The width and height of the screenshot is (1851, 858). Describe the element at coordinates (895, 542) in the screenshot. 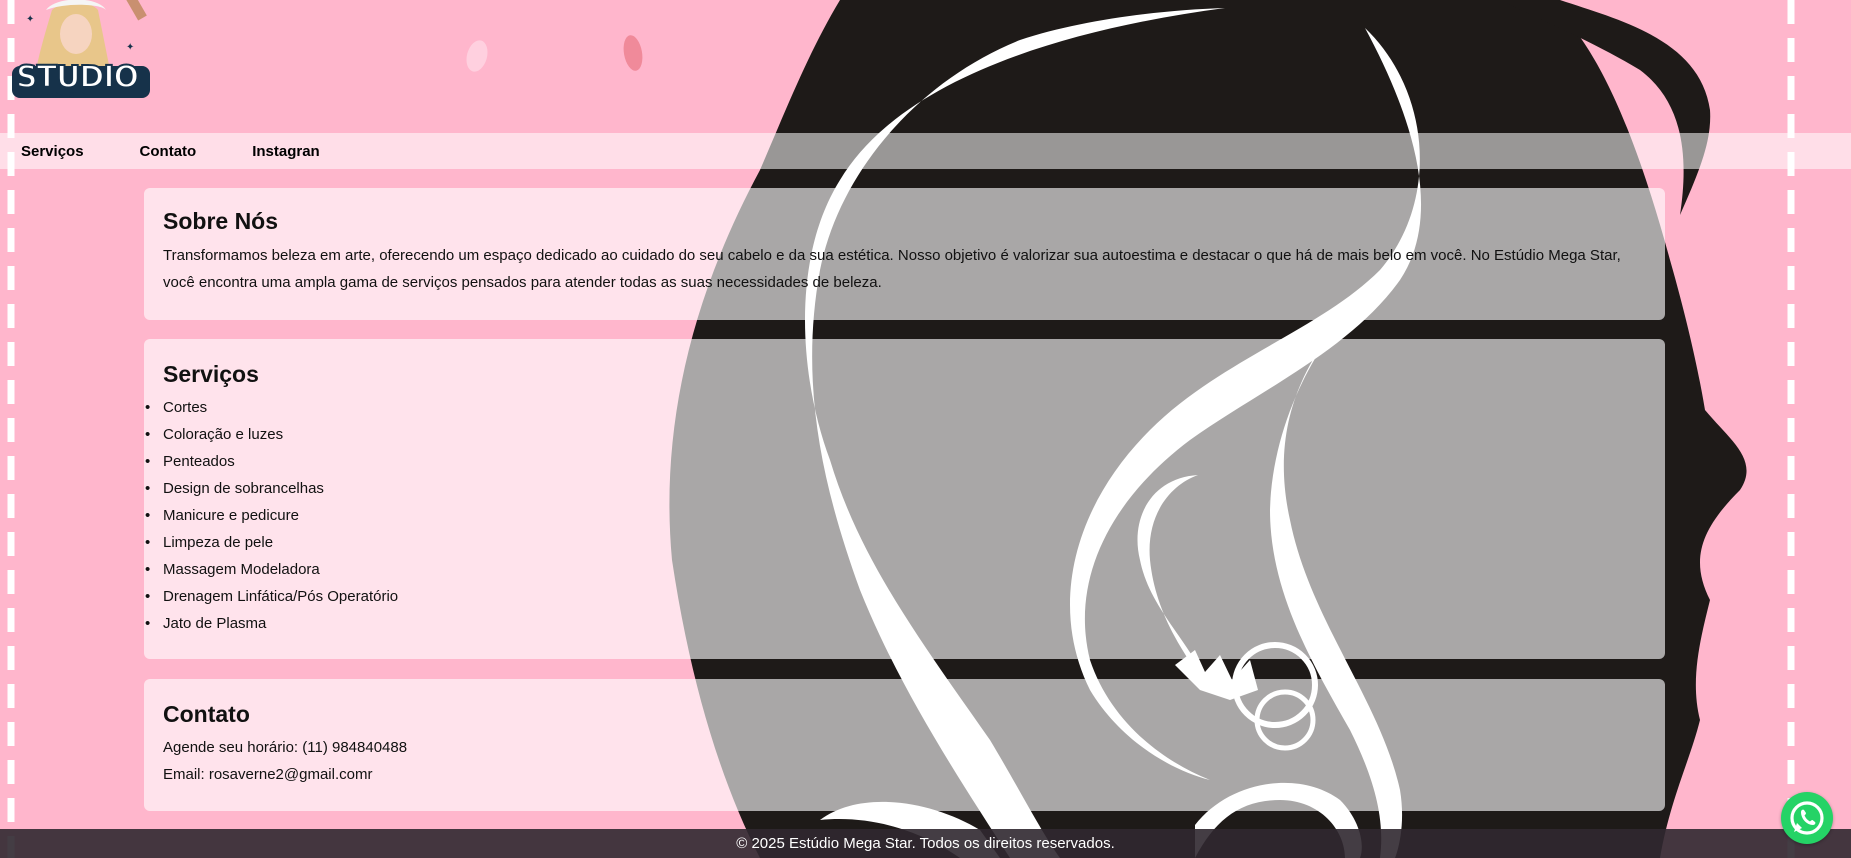

I see `service-item: Limpeza de pele` at that location.